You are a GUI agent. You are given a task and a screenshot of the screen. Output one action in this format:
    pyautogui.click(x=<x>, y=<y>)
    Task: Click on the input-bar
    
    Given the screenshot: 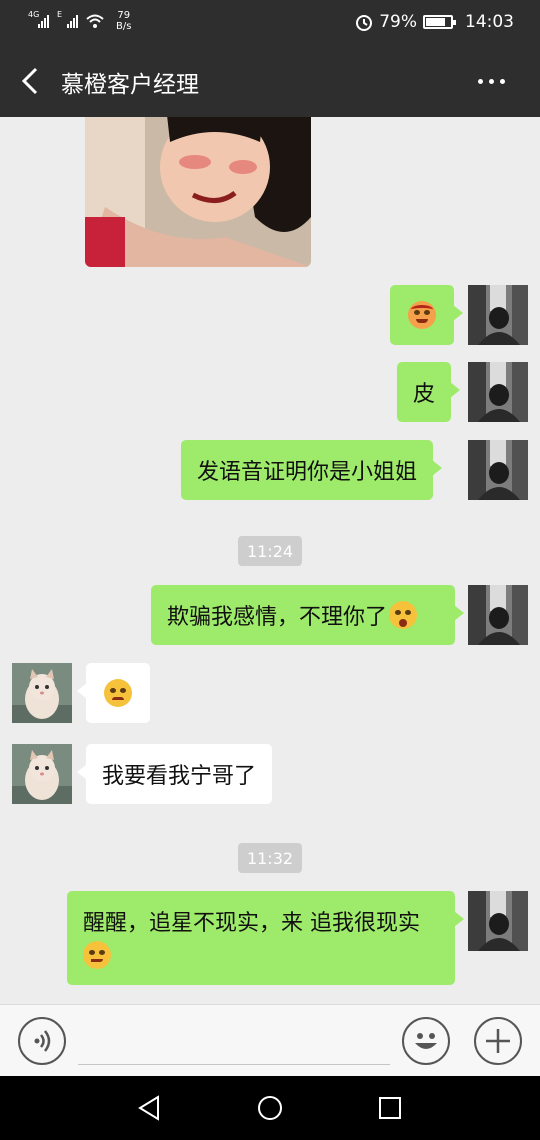 What is the action you would take?
    pyautogui.click(x=270, y=1040)
    